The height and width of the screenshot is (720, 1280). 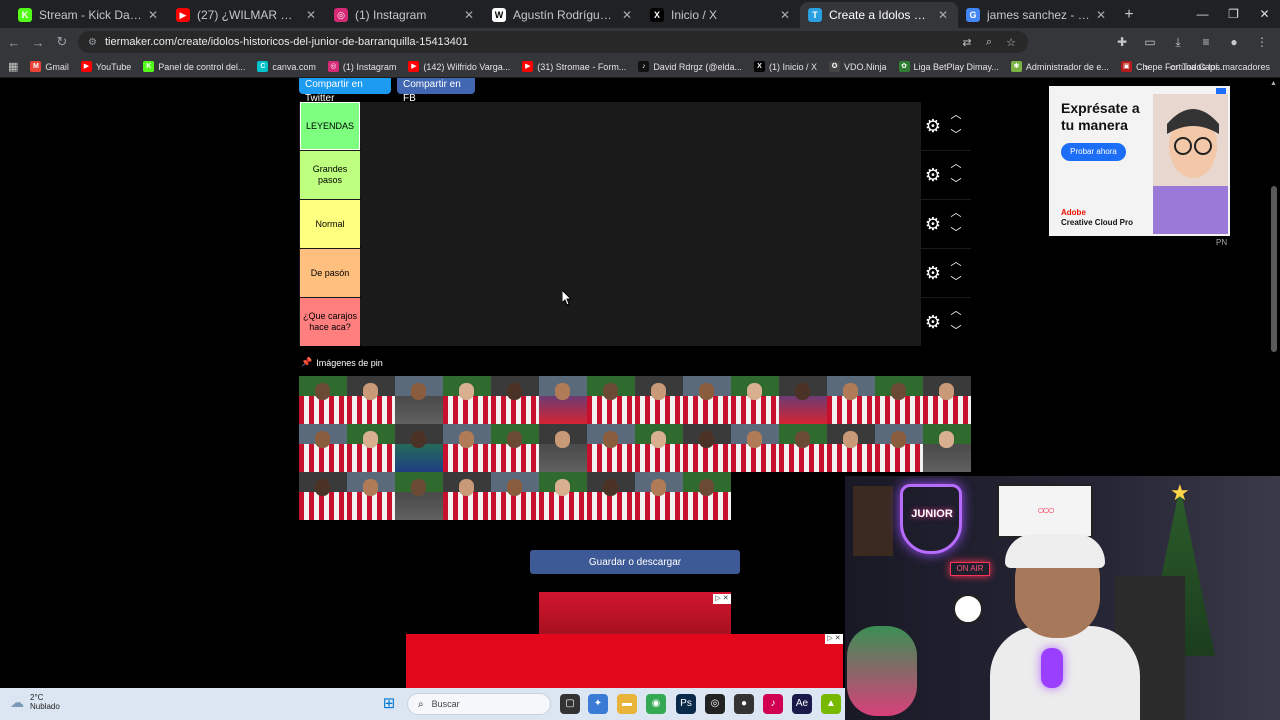 I want to click on after-effects-icon: Ae, so click(x=802, y=704).